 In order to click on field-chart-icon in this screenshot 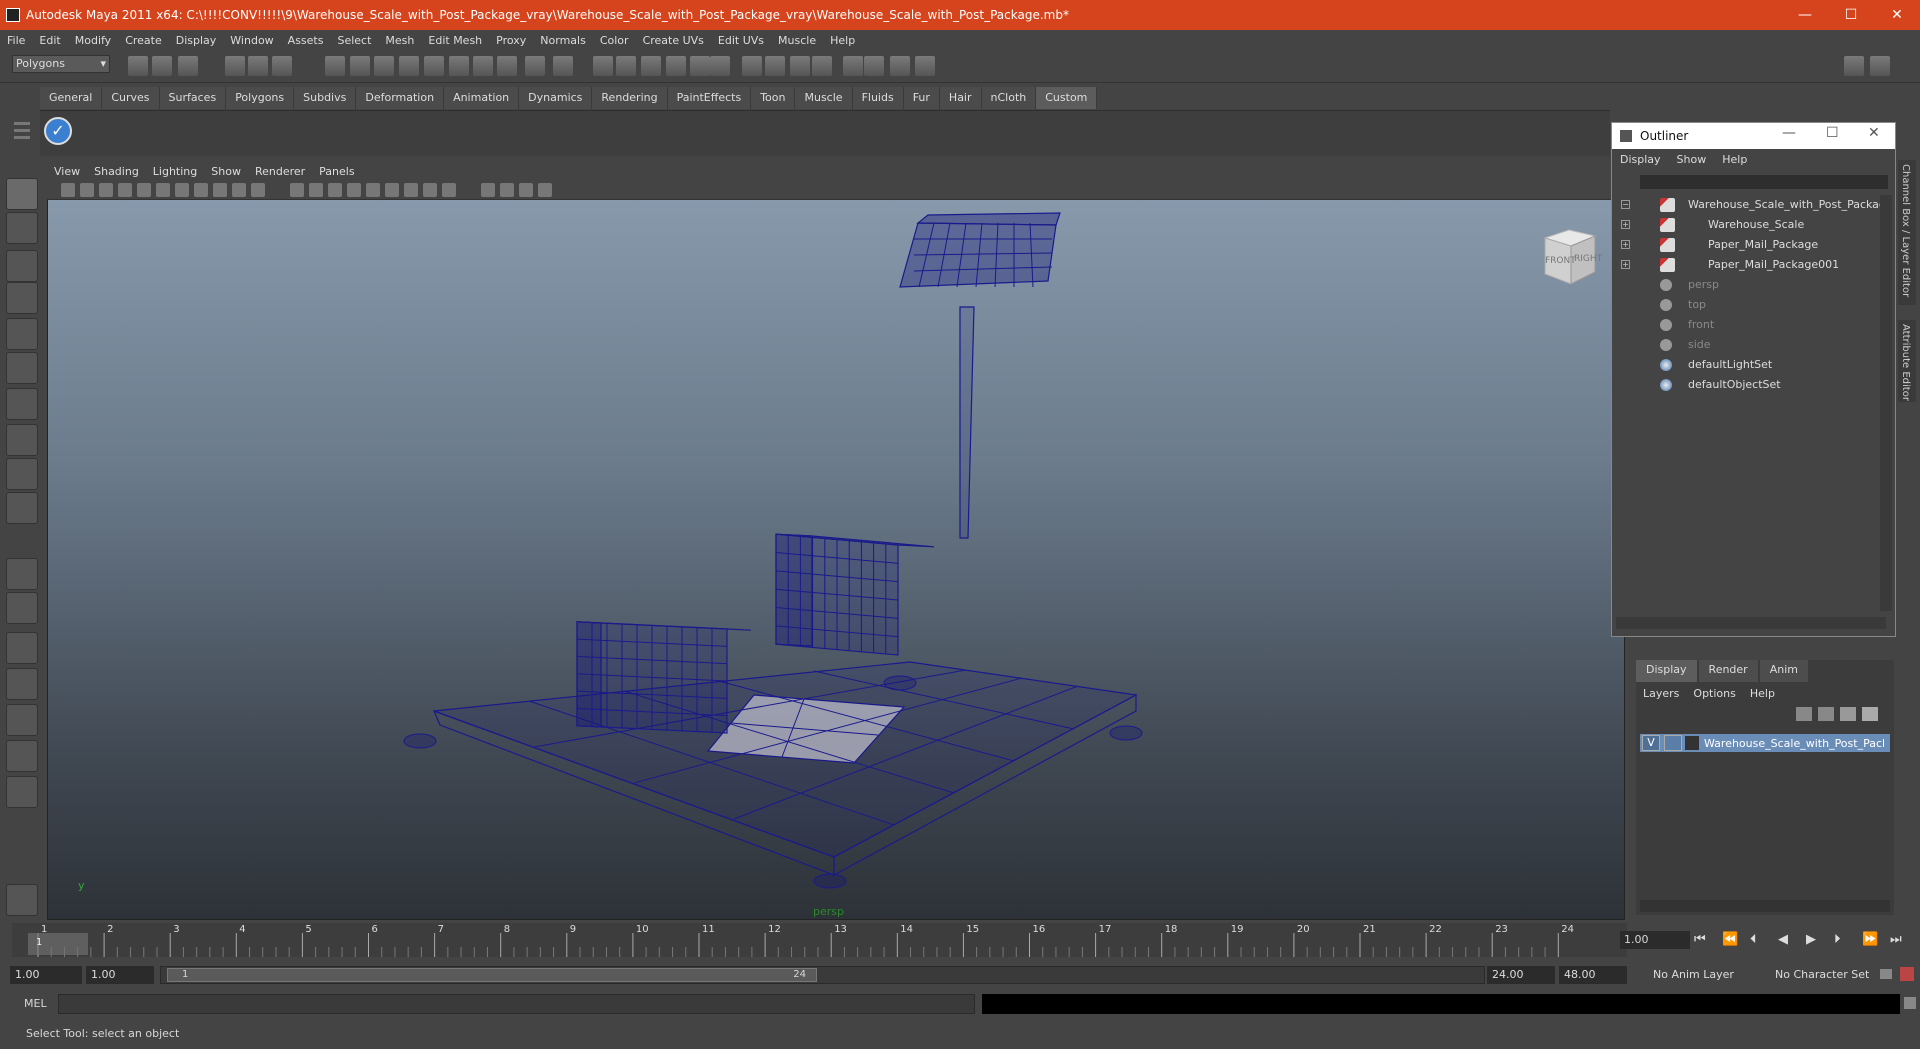, I will do `click(220, 190)`.